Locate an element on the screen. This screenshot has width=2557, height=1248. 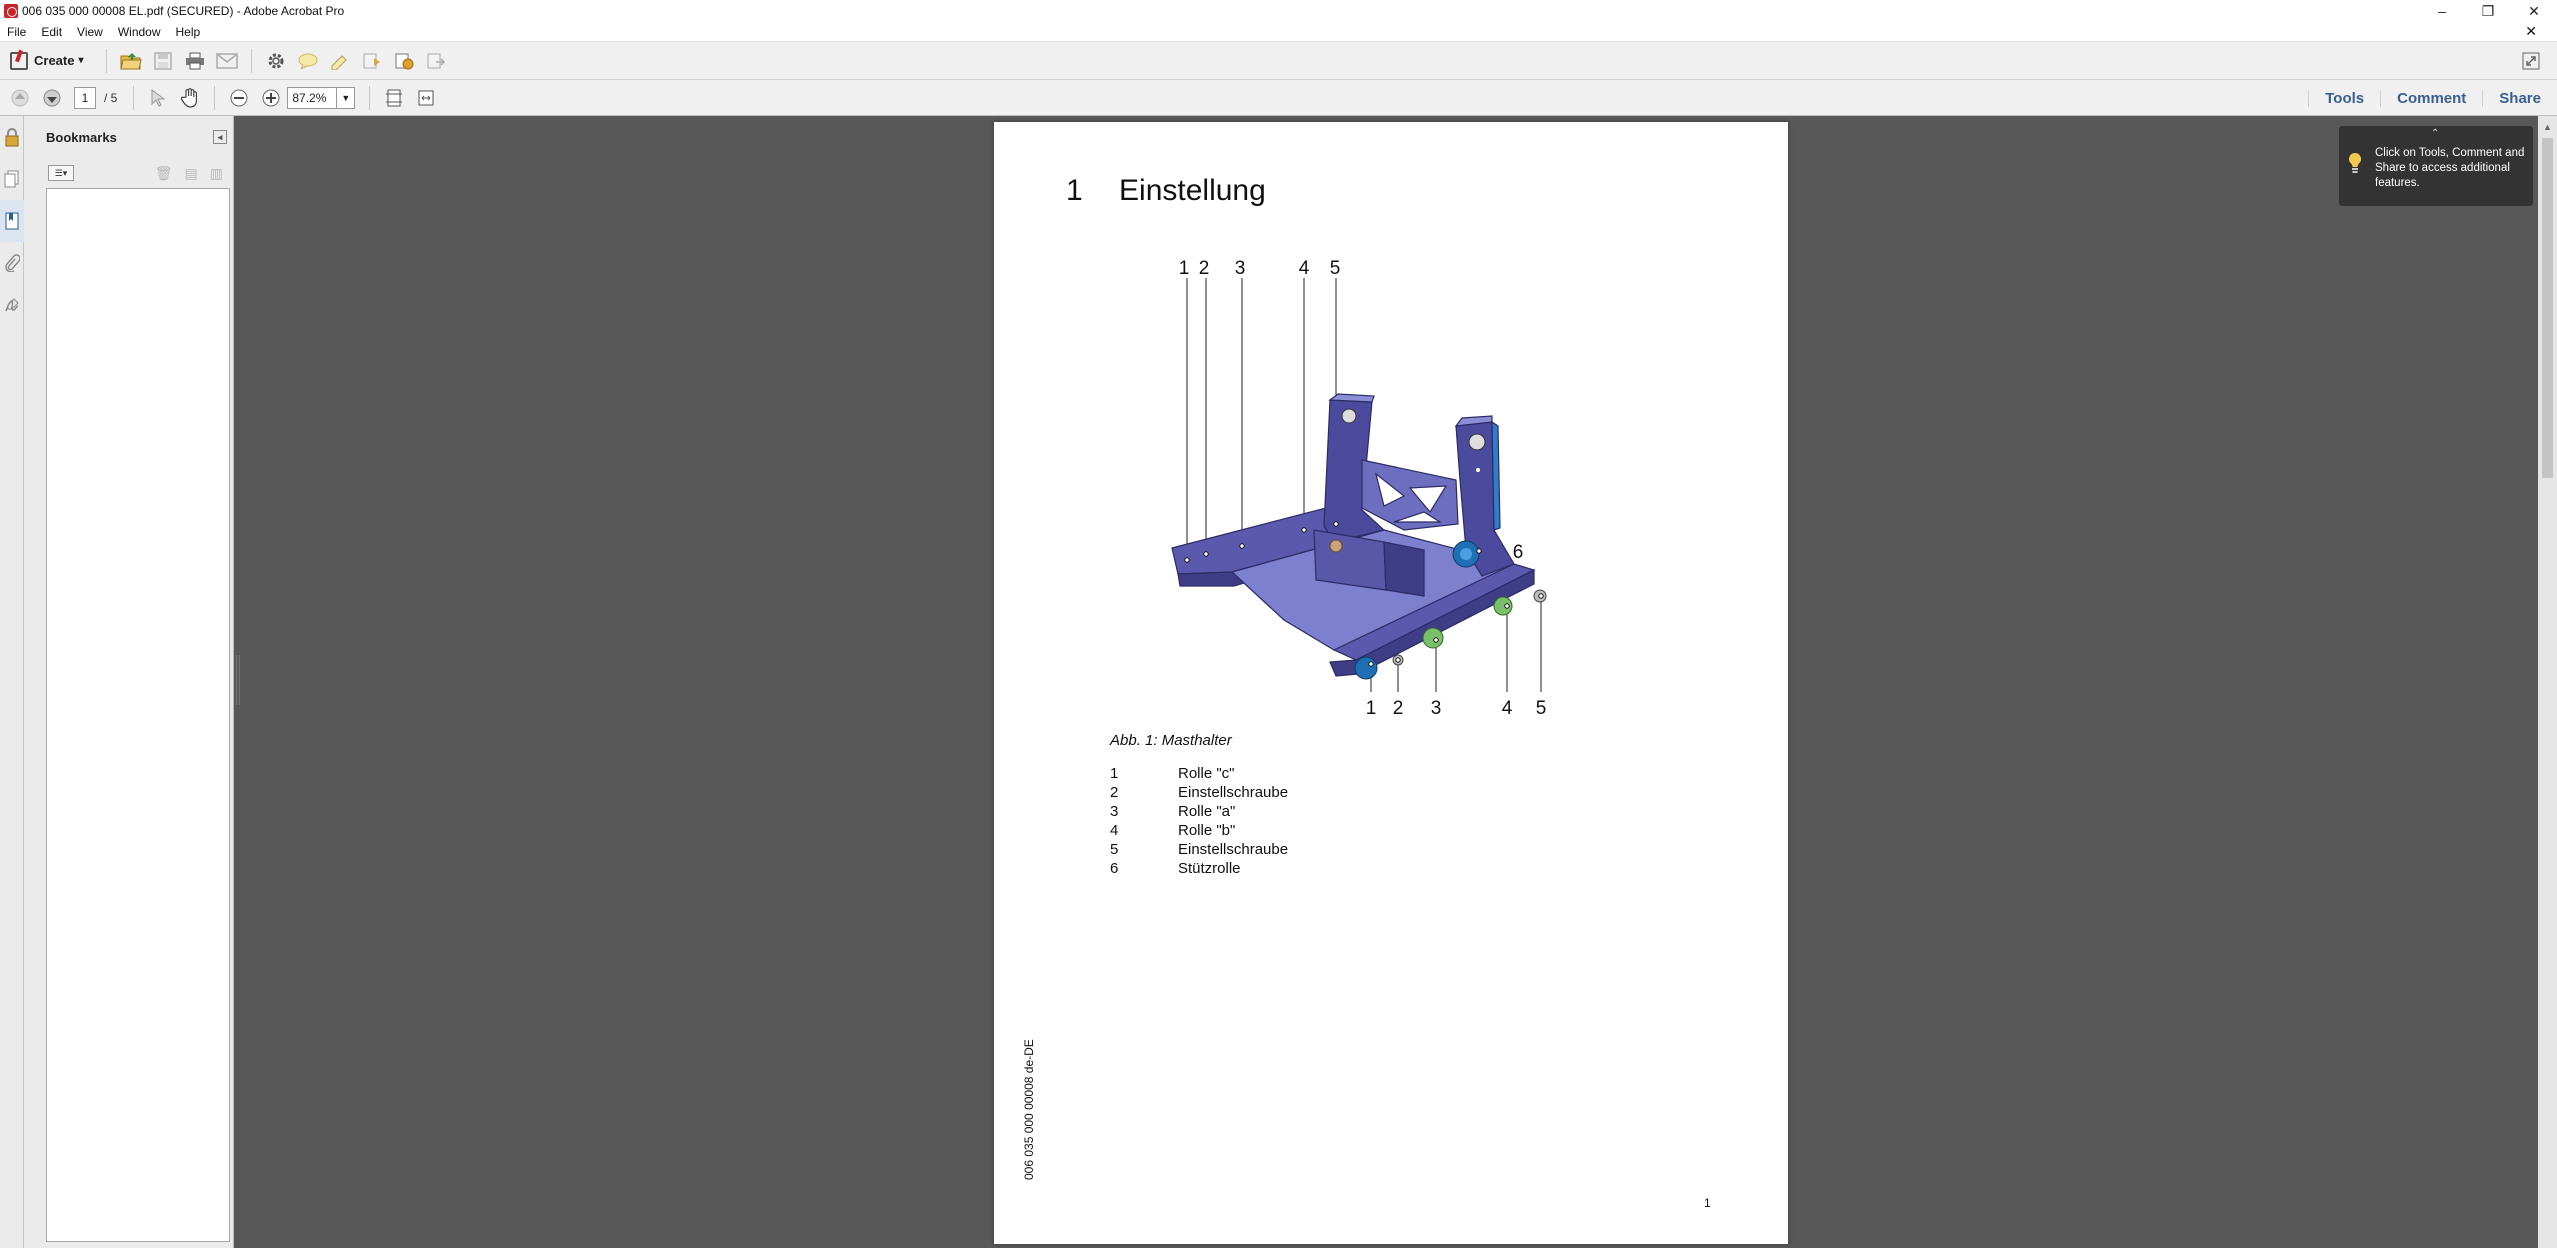
main-toolbar: Create ▾ is located at coordinates (1278, 61).